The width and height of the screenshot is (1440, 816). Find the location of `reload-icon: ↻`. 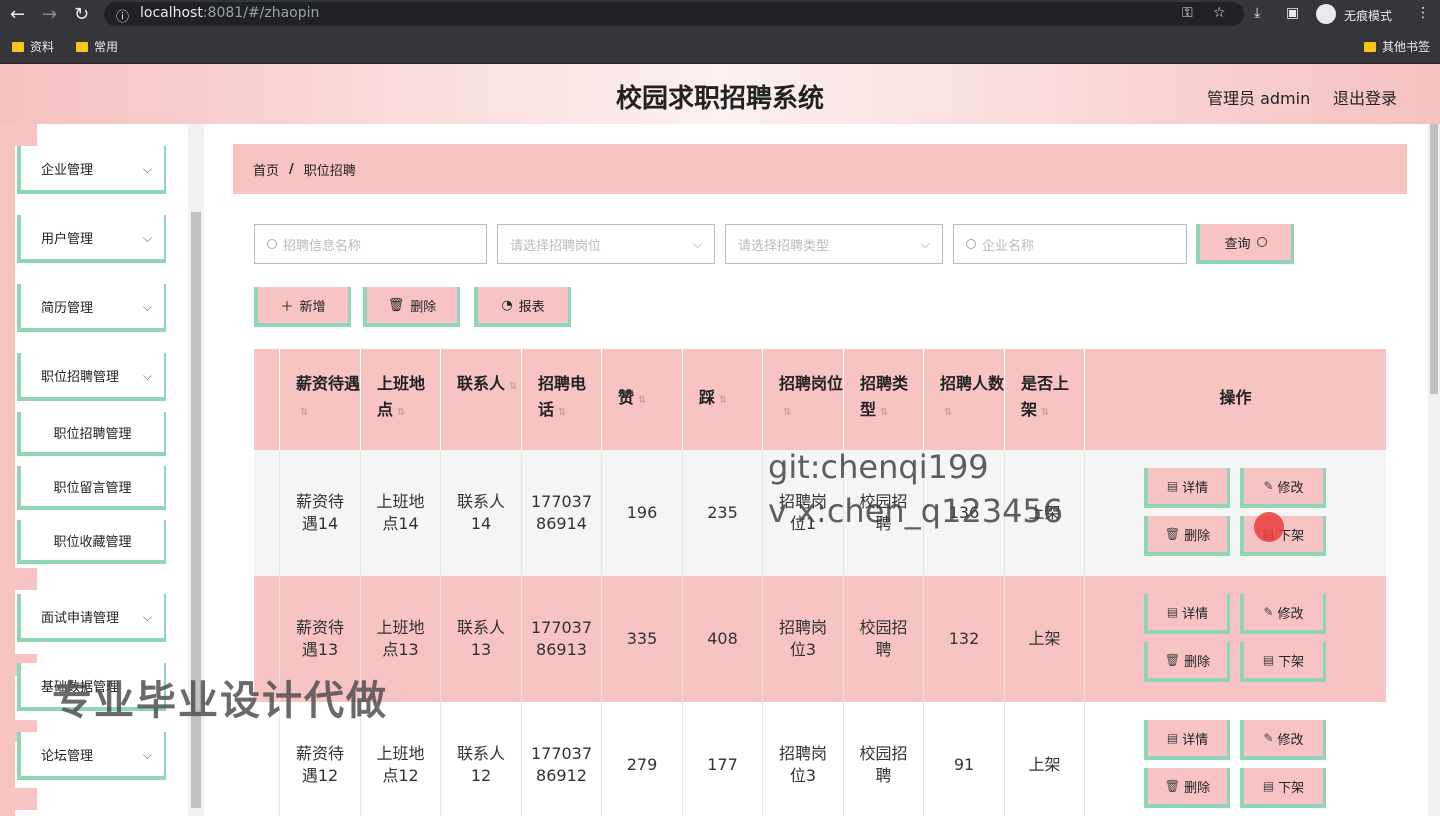

reload-icon: ↻ is located at coordinates (81, 14).